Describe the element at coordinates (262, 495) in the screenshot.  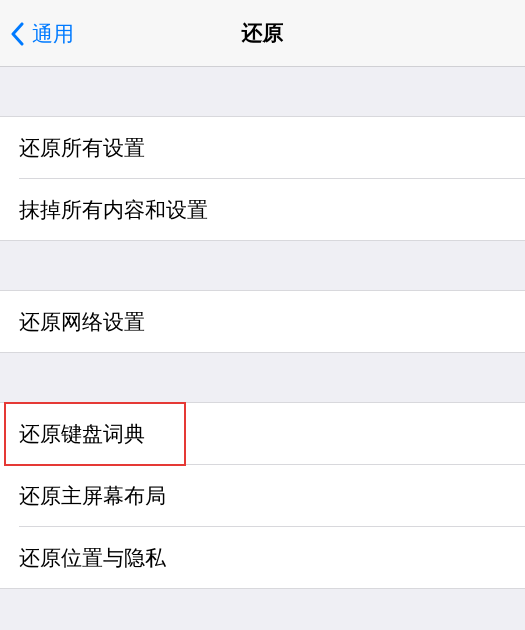
I see `settings-row: 还原主屏幕布局` at that location.